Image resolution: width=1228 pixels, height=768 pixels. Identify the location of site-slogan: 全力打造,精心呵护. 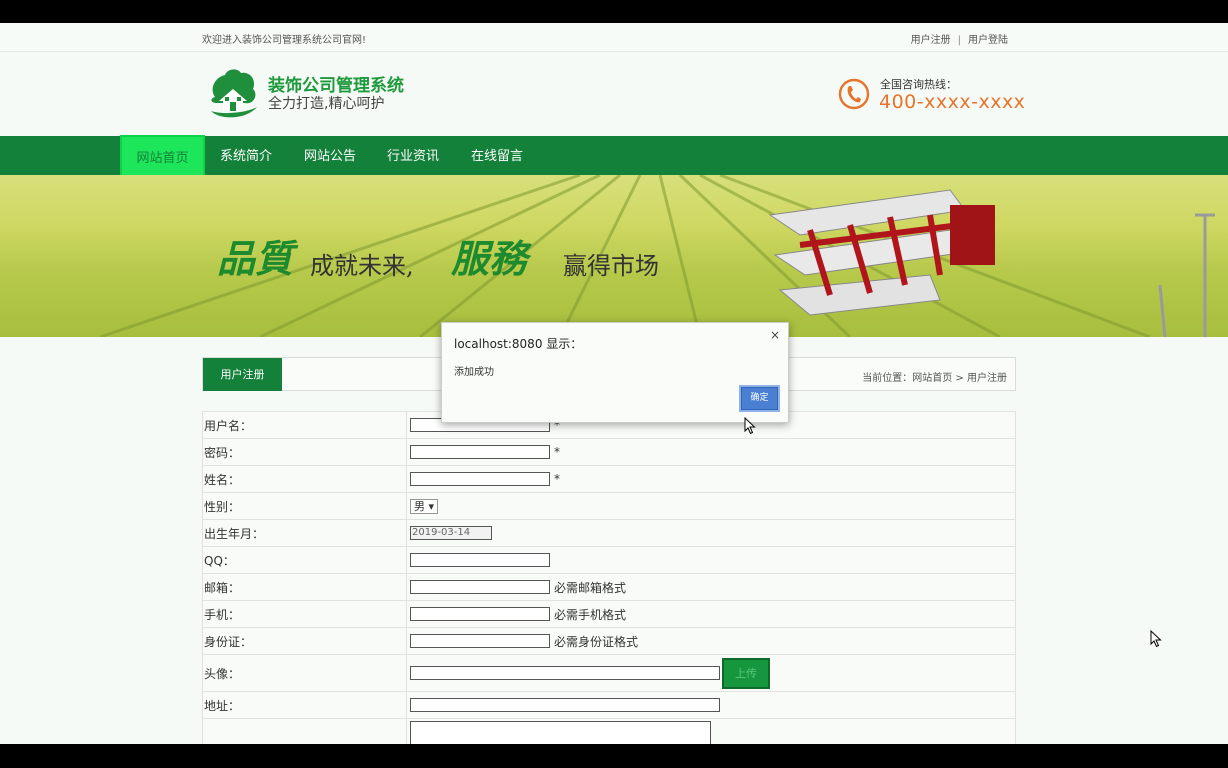
(326, 104).